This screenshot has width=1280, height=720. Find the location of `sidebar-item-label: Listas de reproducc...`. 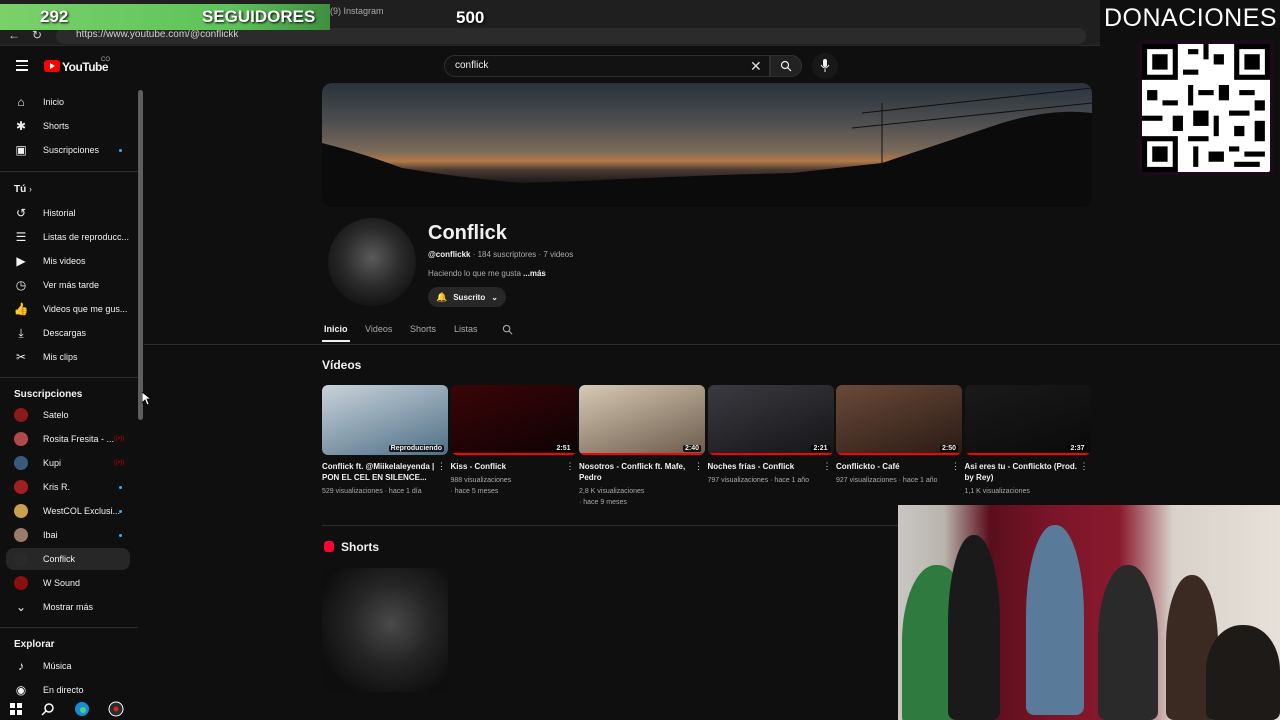

sidebar-item-label: Listas de reproducc... is located at coordinates (86, 237).